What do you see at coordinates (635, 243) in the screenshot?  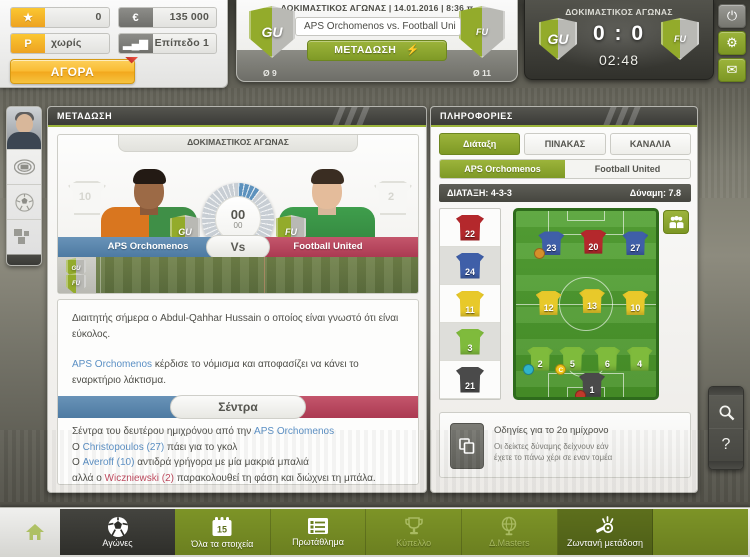 I see `pitch-player: 27` at bounding box center [635, 243].